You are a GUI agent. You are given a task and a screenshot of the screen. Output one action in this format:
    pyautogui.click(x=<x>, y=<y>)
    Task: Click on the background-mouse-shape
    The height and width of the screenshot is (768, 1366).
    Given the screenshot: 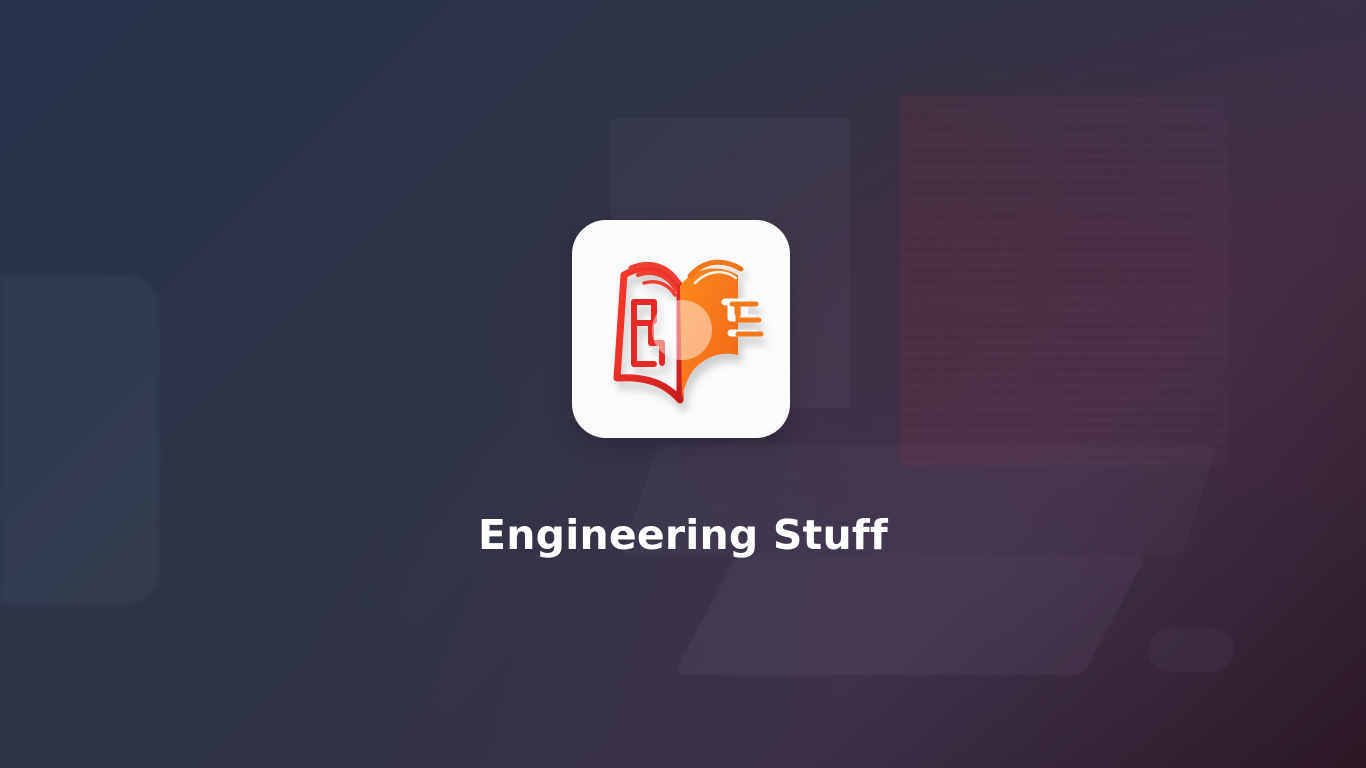 What is the action you would take?
    pyautogui.click(x=1191, y=650)
    